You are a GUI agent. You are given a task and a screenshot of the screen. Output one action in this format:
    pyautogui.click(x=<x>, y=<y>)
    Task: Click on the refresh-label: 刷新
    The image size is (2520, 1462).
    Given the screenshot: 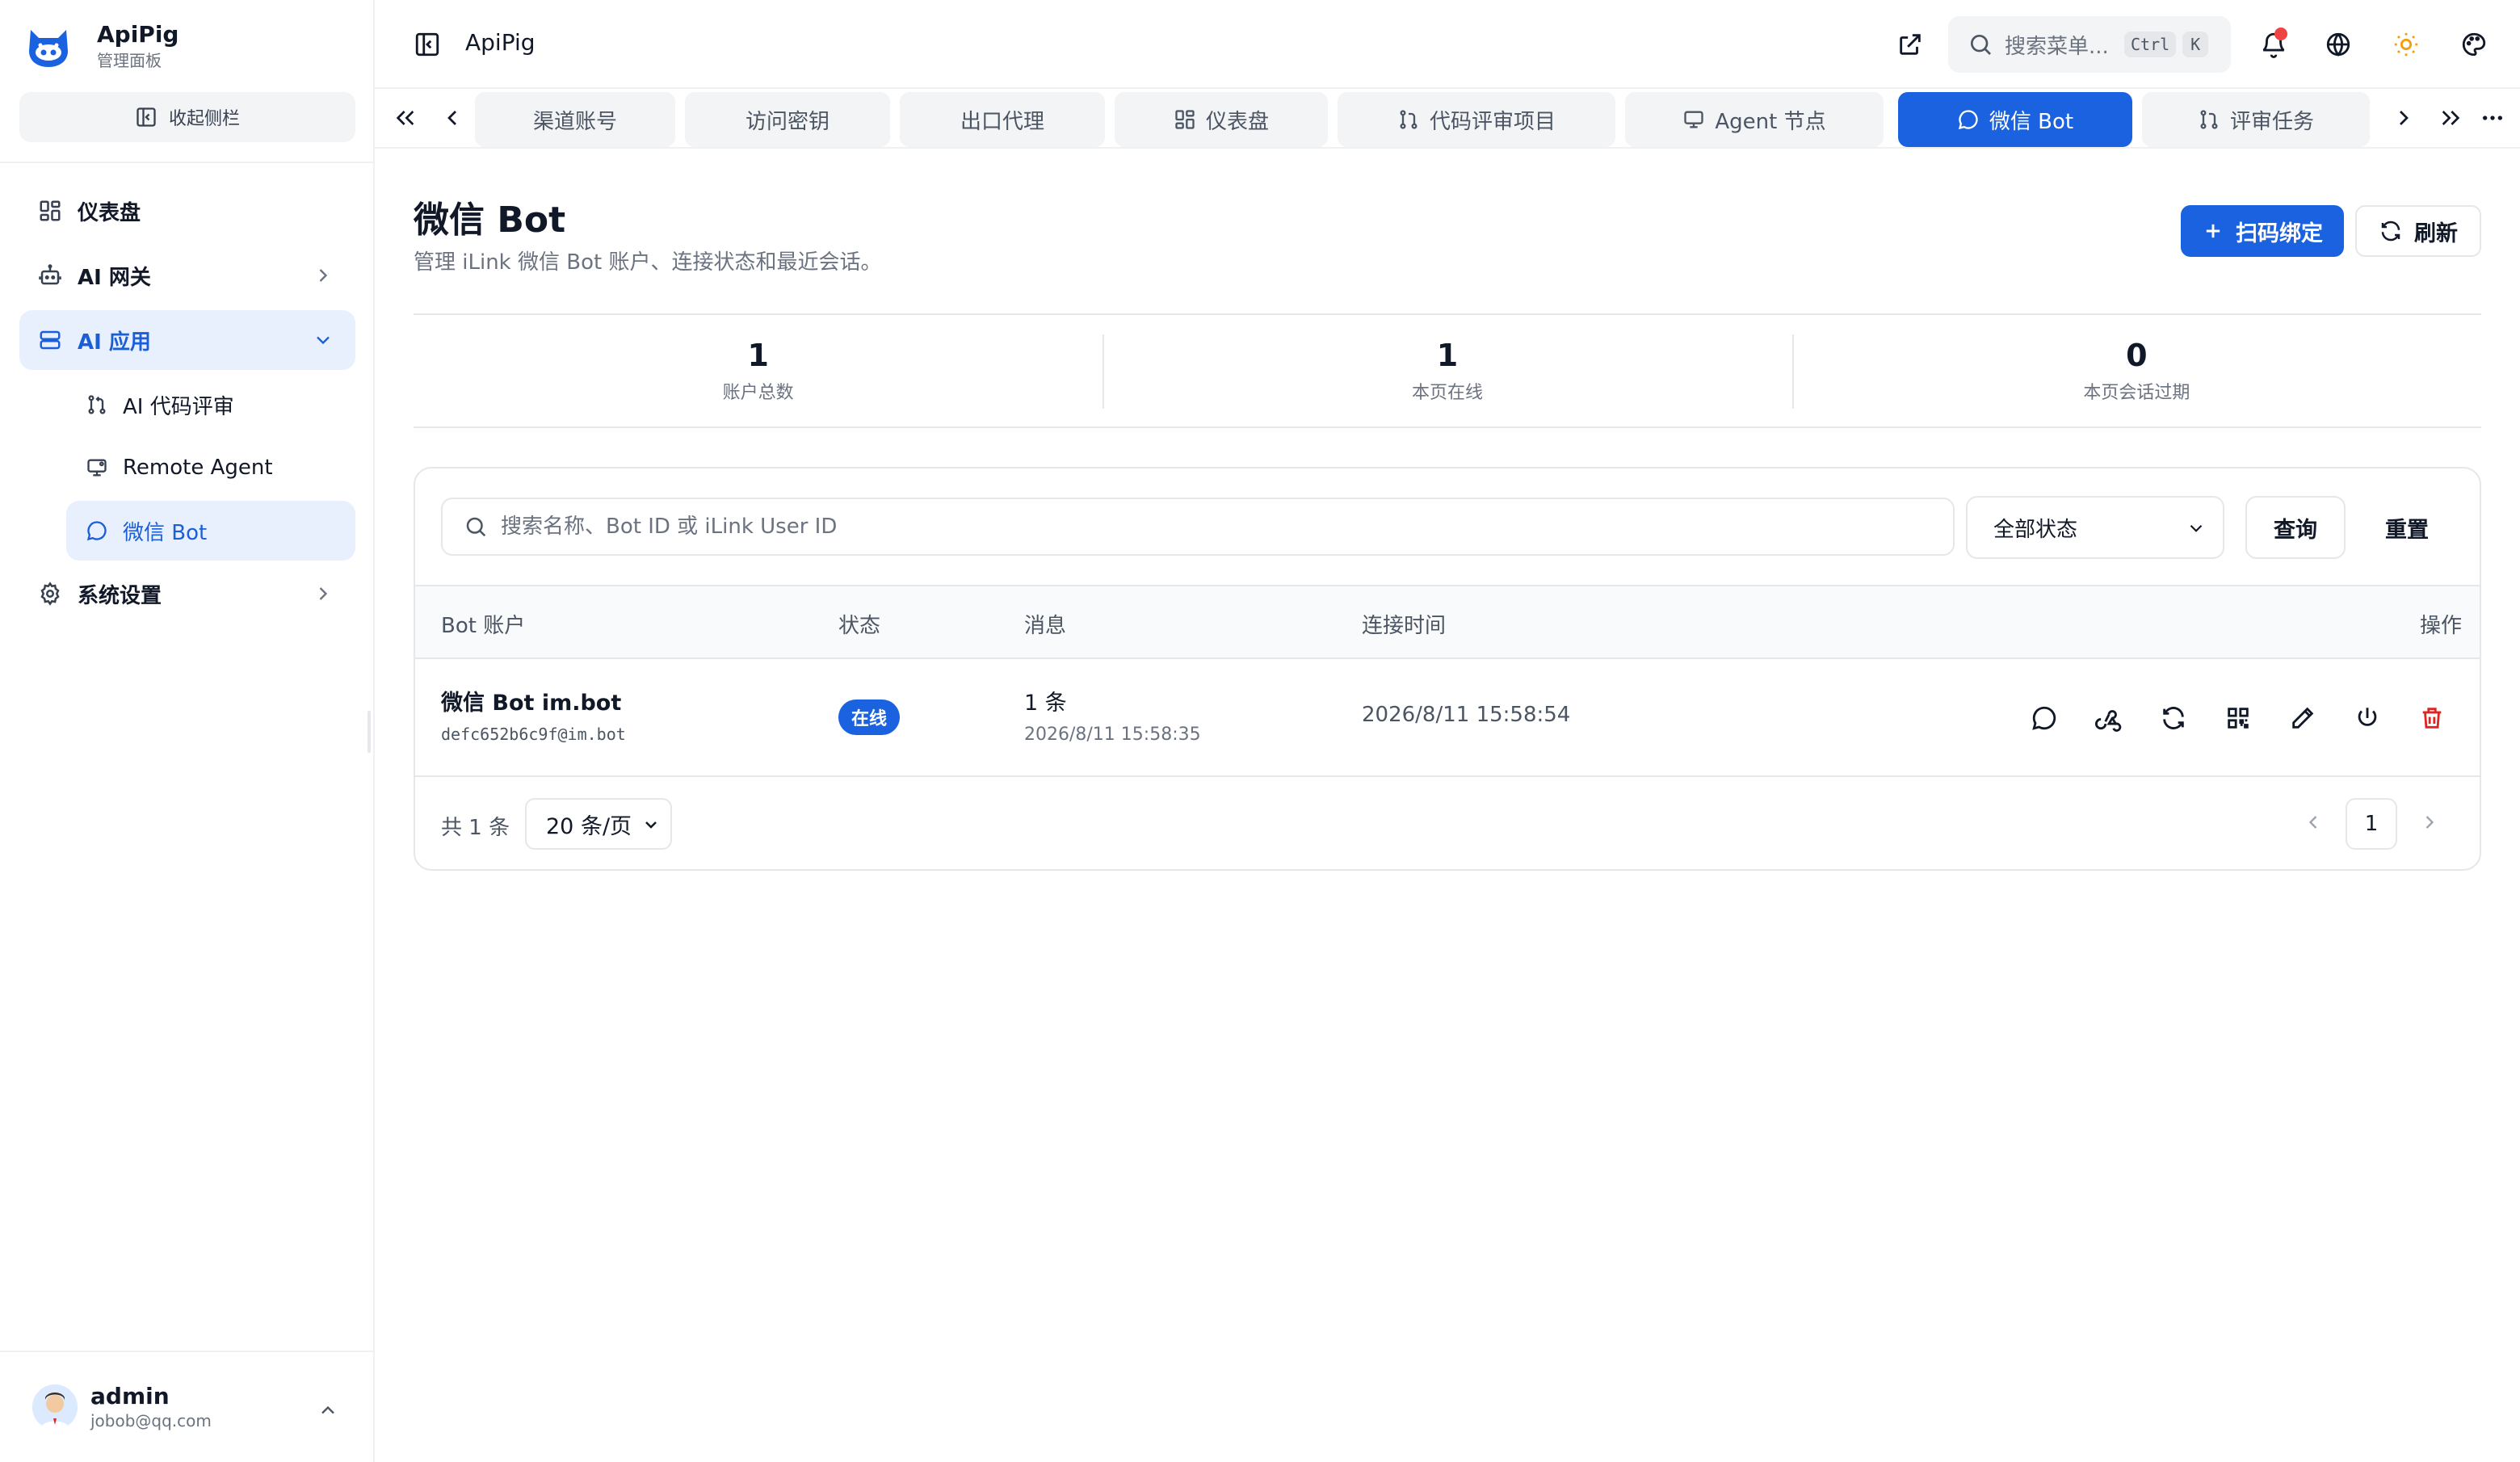 What is the action you would take?
    pyautogui.click(x=2436, y=233)
    